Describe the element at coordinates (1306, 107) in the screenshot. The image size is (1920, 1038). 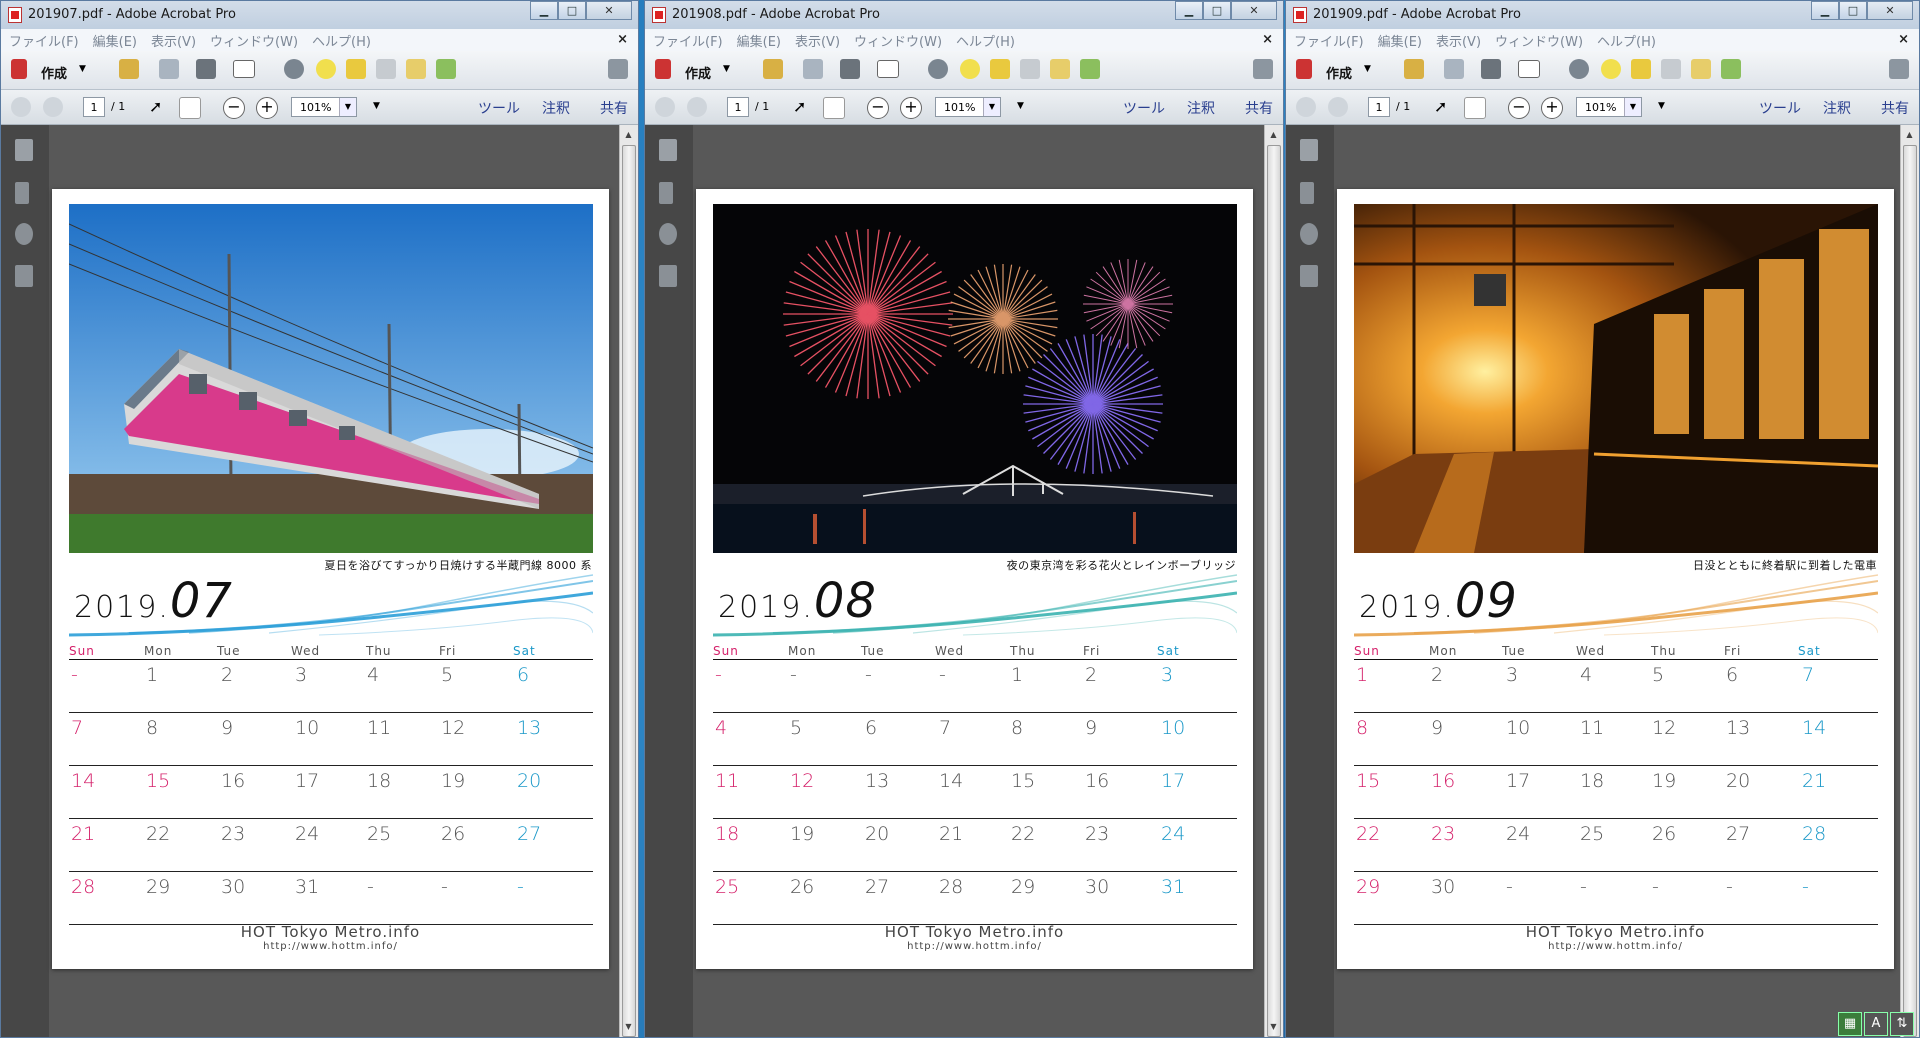
I see `previous-page-icon` at that location.